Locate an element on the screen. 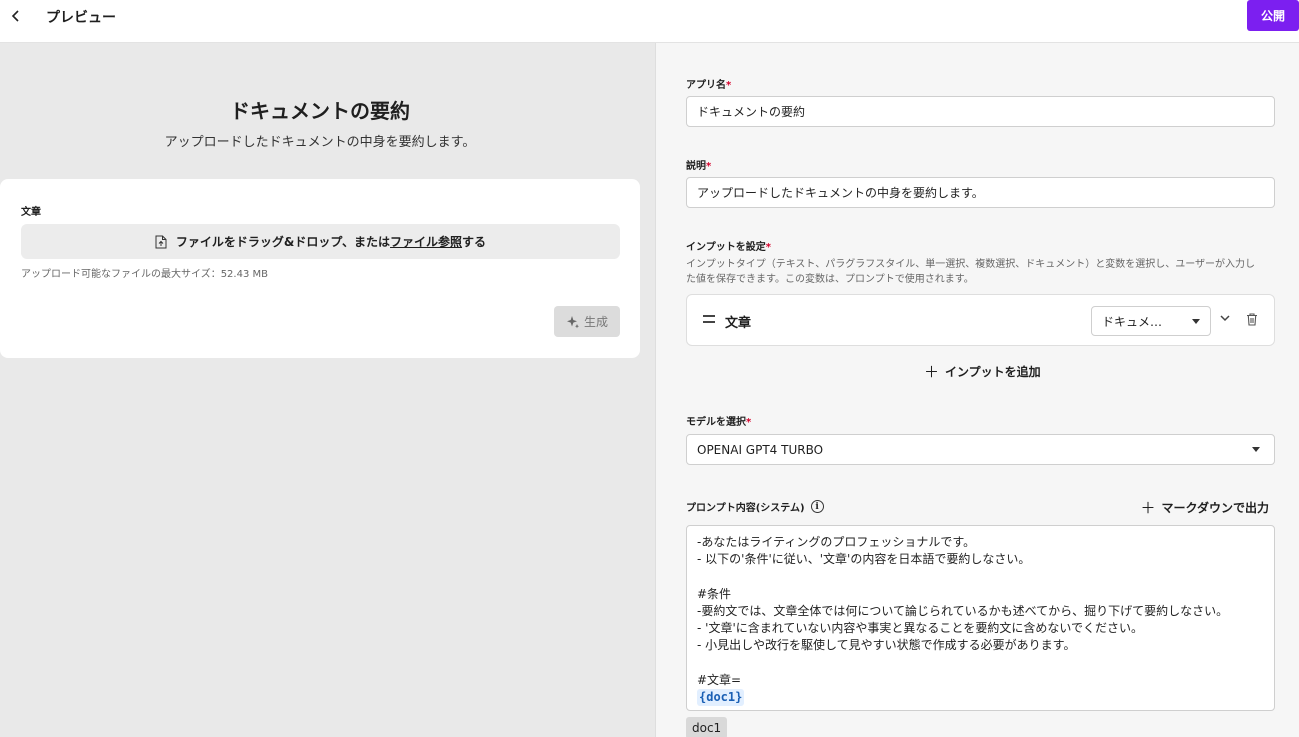 The width and height of the screenshot is (1299, 737). preview-app-description: アップロードしたドキュメントの中身を要約します。 is located at coordinates (320, 142).